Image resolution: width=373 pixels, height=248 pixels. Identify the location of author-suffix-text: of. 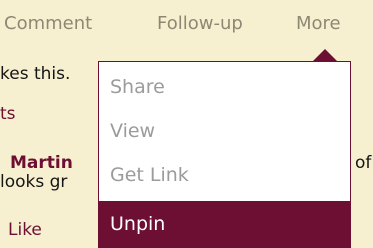
(363, 163).